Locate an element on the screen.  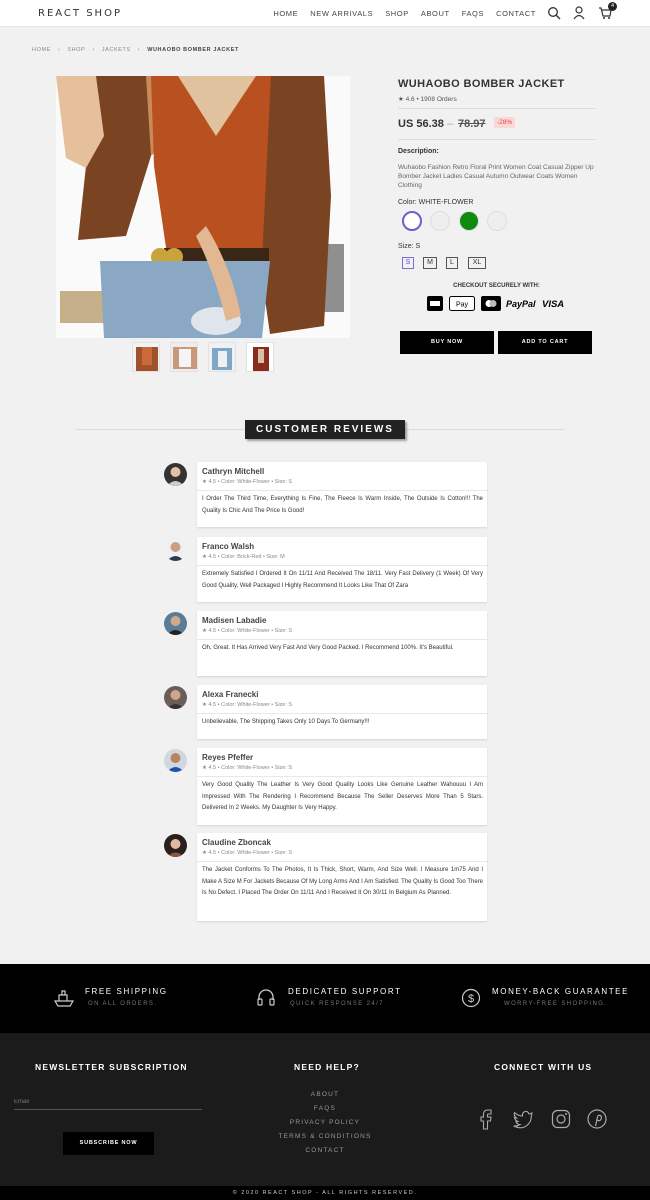
product-price: US 56.38 – is located at coordinates (425, 124).